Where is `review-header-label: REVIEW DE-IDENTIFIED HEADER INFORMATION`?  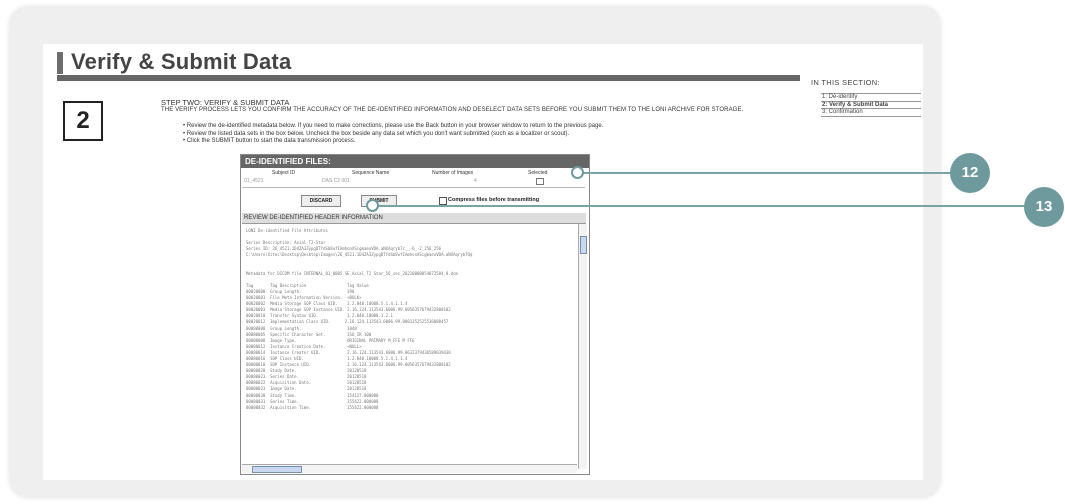
review-header-label: REVIEW DE-IDENTIFIED HEADER INFORMATION is located at coordinates (414, 218).